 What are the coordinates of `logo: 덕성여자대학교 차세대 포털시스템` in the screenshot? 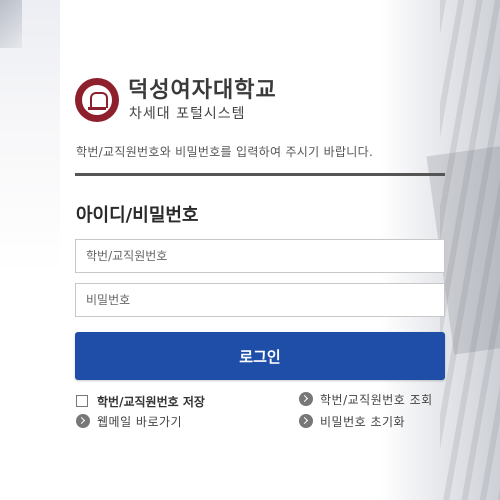 It's located at (265, 101).